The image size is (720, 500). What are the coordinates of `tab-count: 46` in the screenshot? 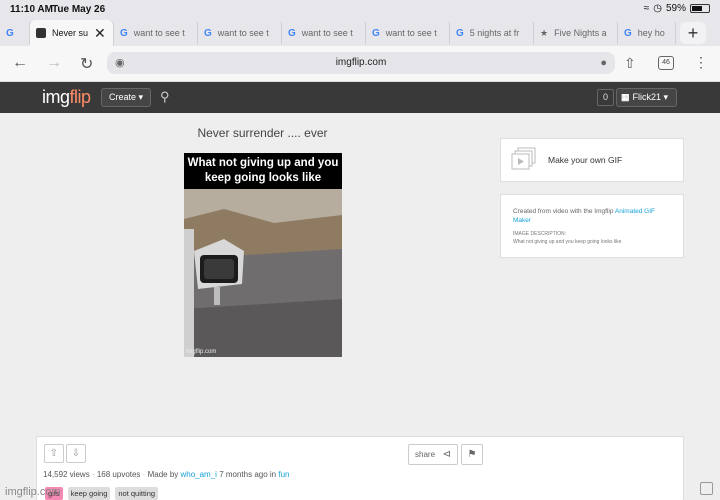 It's located at (666, 63).